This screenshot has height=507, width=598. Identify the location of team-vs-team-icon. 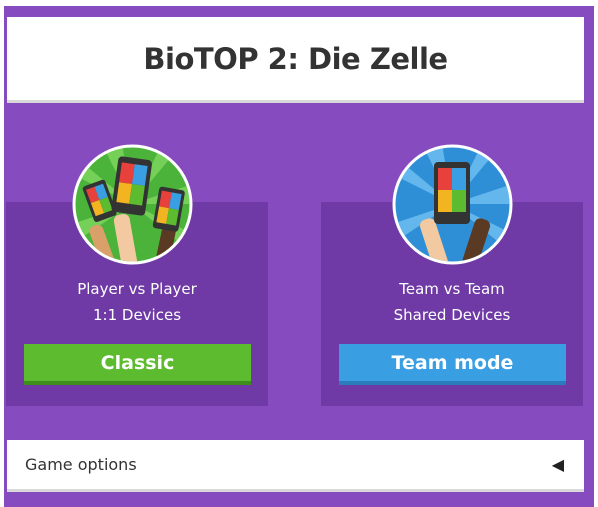
(452, 204).